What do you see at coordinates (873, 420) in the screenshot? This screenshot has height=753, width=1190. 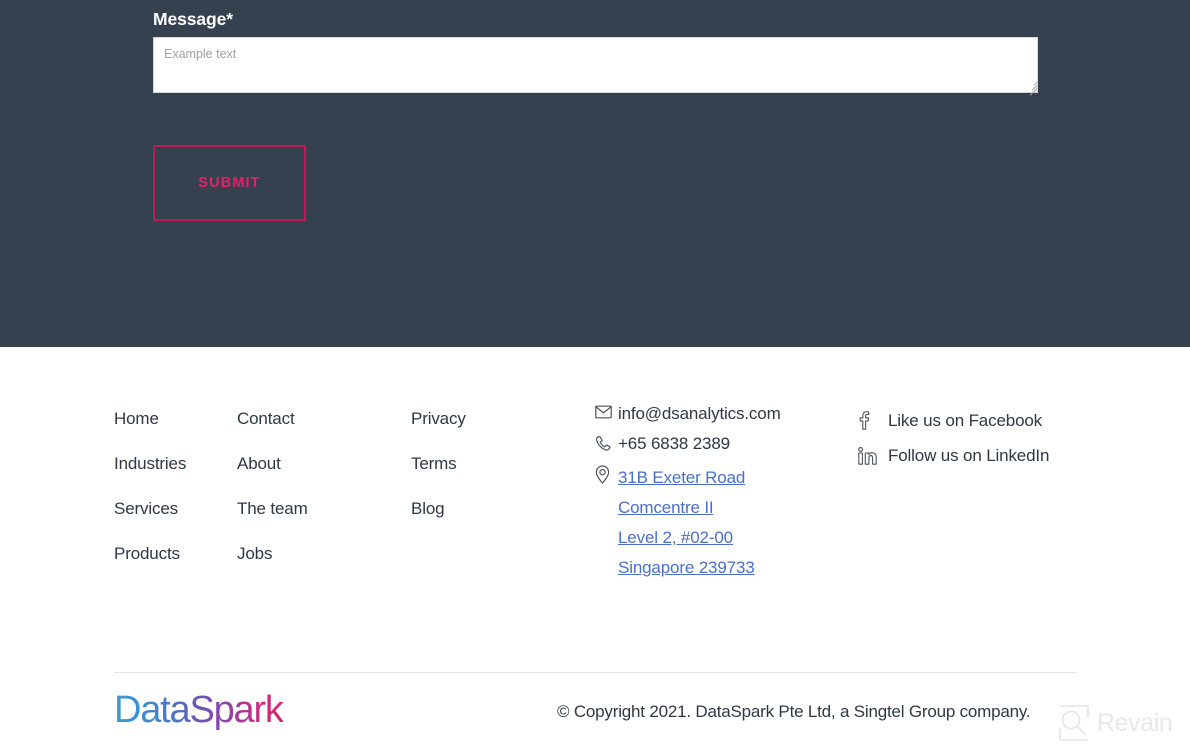 I see `facebook-icon` at bounding box center [873, 420].